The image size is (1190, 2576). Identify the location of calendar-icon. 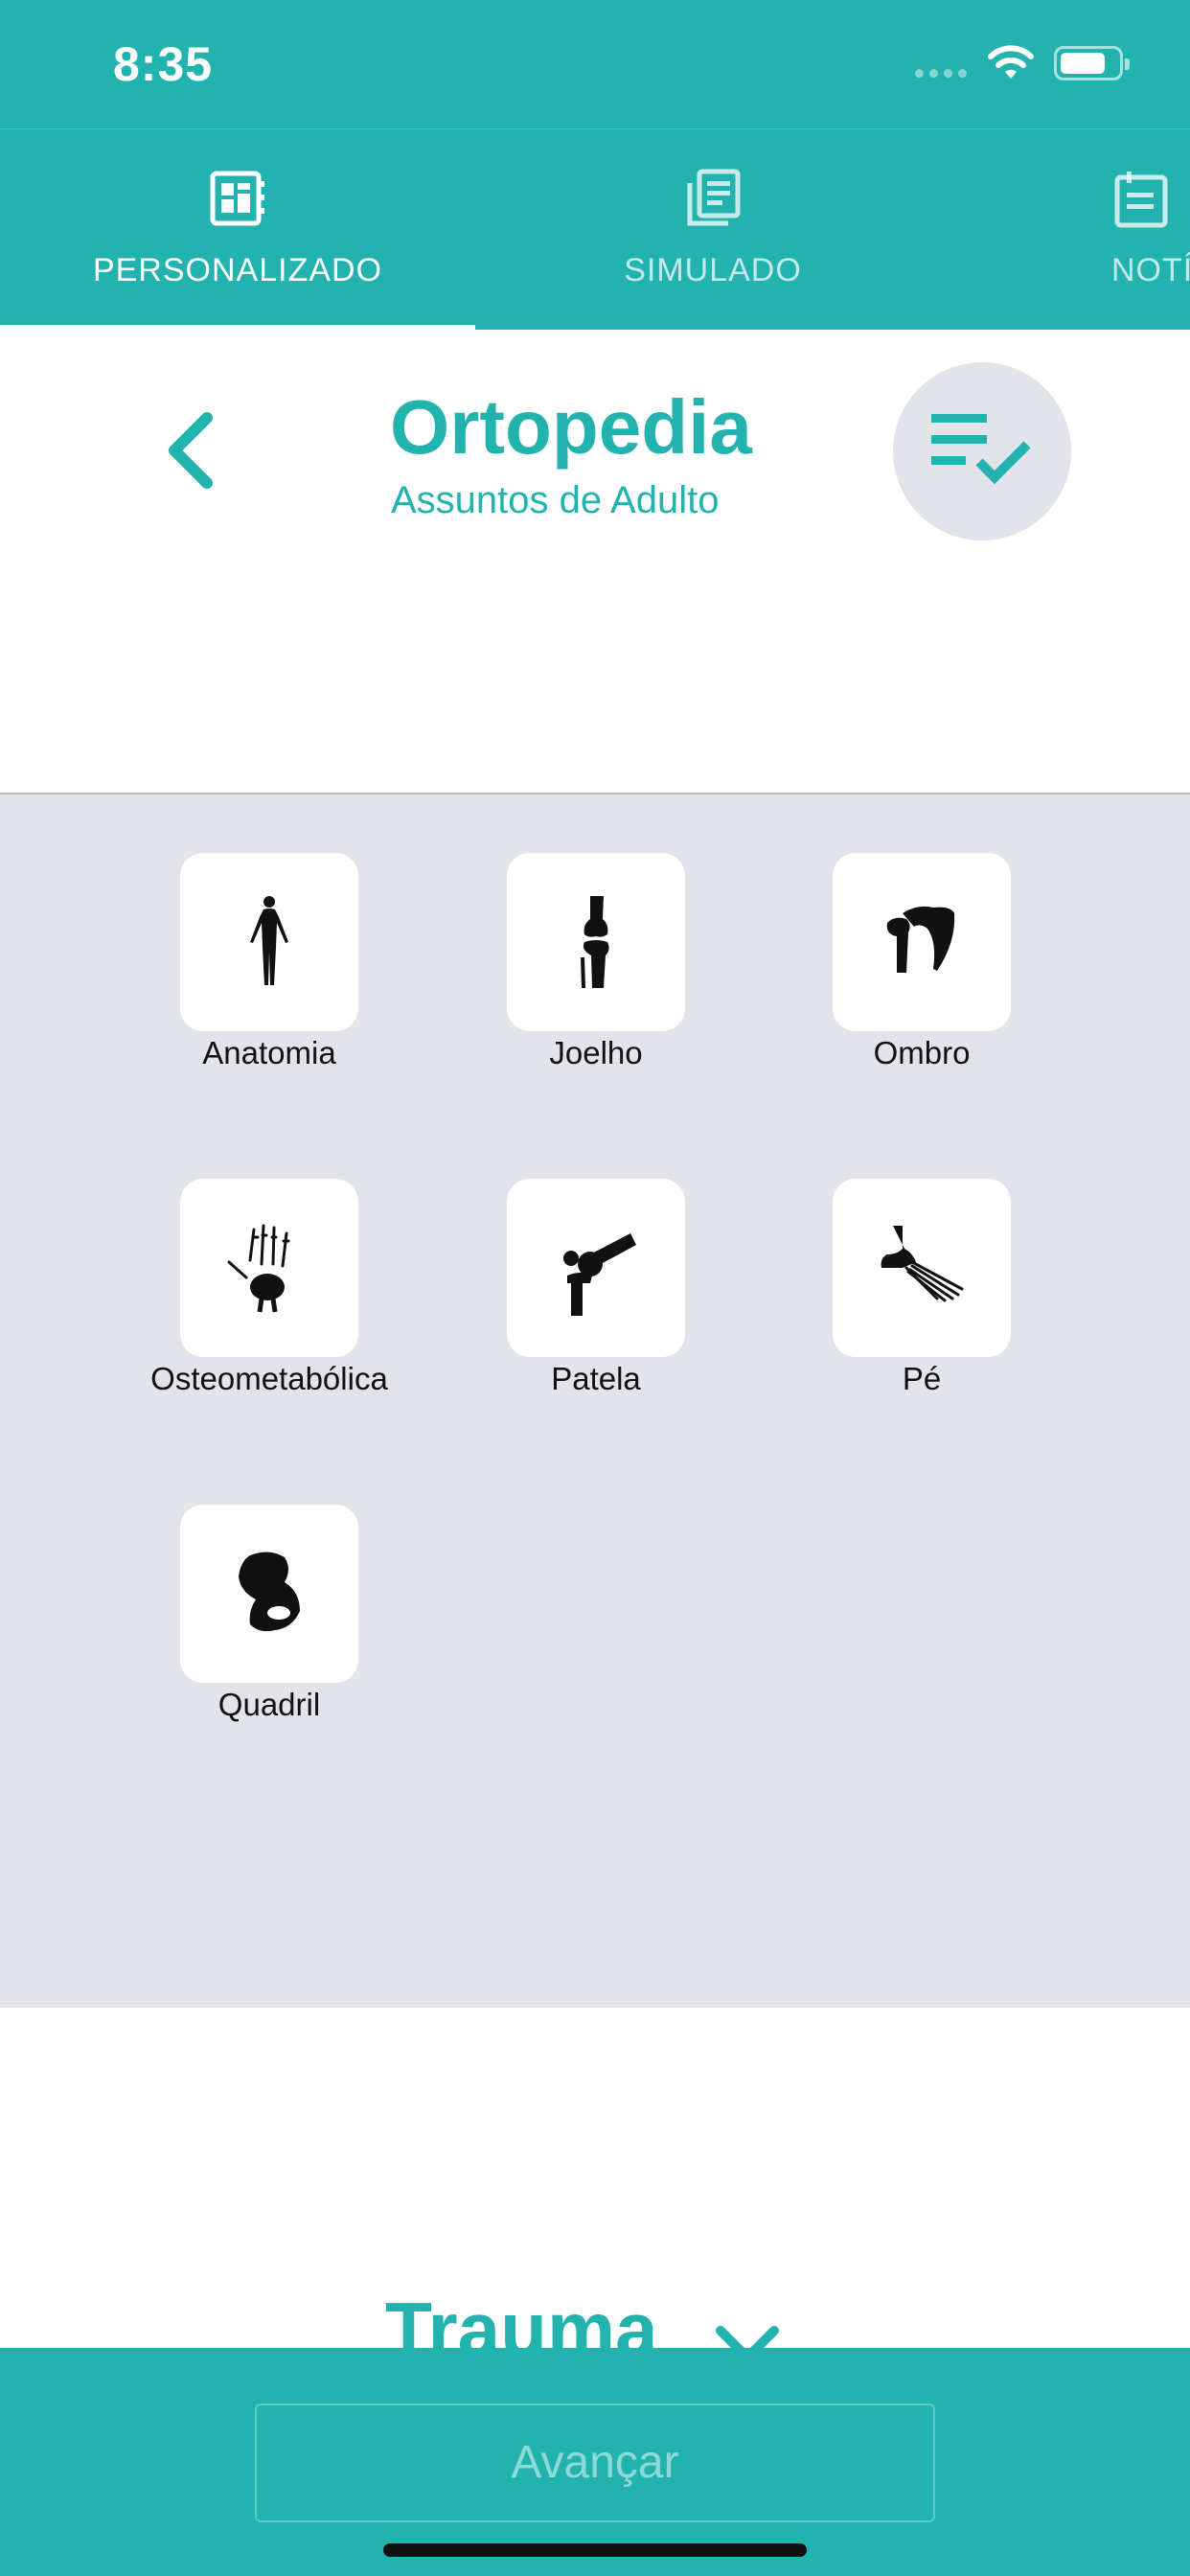
(1141, 200).